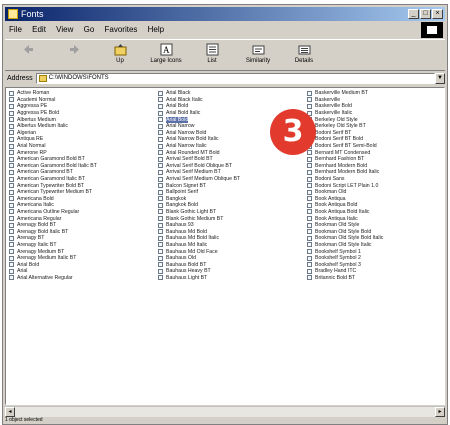  What do you see at coordinates (199, 245) in the screenshot?
I see `font-file-item: Bauhaus Md Italic` at bounding box center [199, 245].